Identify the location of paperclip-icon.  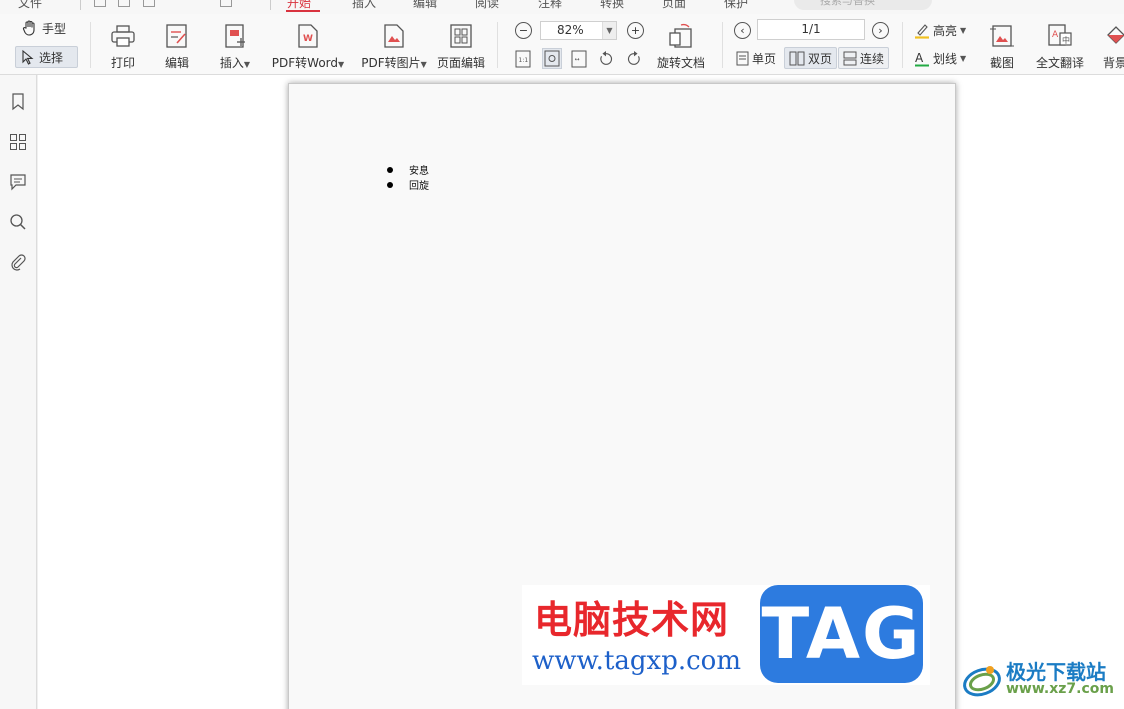
(18, 262).